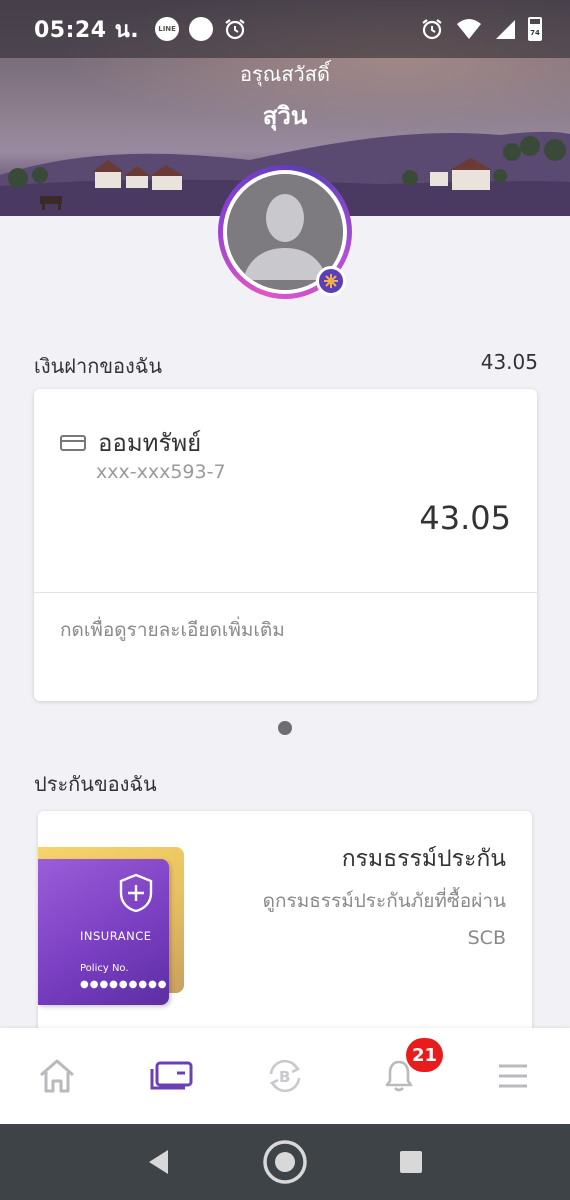  What do you see at coordinates (124, 984) in the screenshot?
I see `policy-mask: ●●●●●●●●●` at bounding box center [124, 984].